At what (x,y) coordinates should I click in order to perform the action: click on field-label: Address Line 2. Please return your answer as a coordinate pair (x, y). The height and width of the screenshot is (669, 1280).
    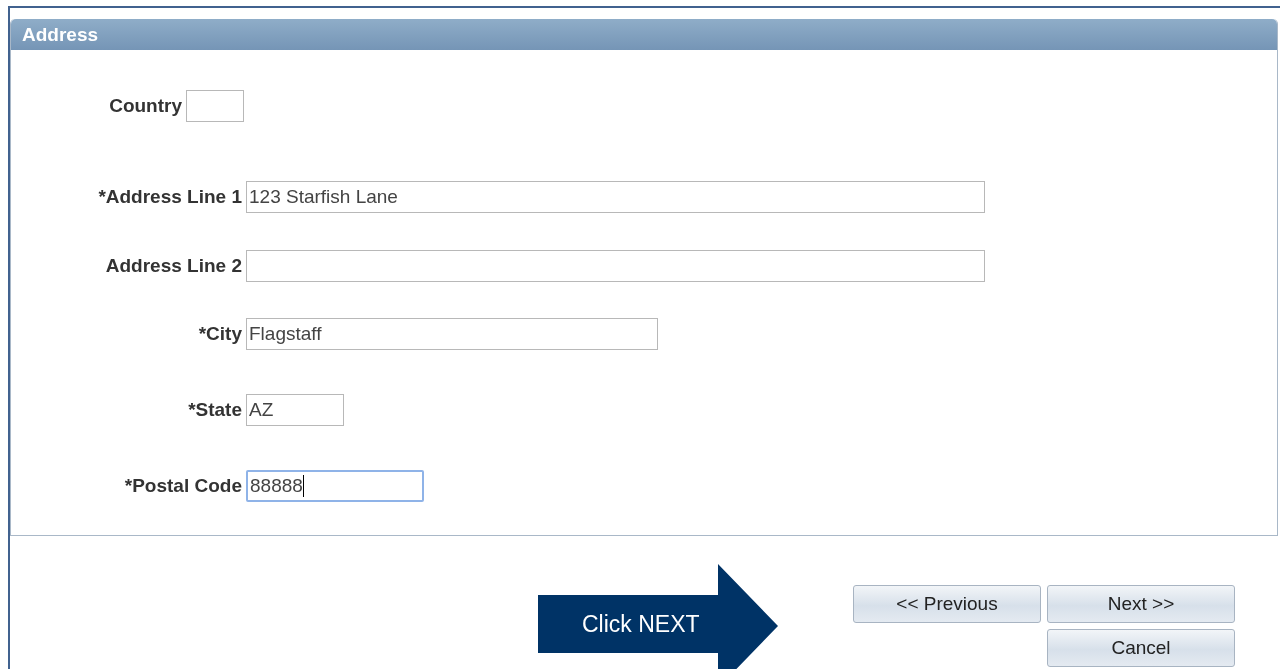
    Looking at the image, I should click on (173, 266).